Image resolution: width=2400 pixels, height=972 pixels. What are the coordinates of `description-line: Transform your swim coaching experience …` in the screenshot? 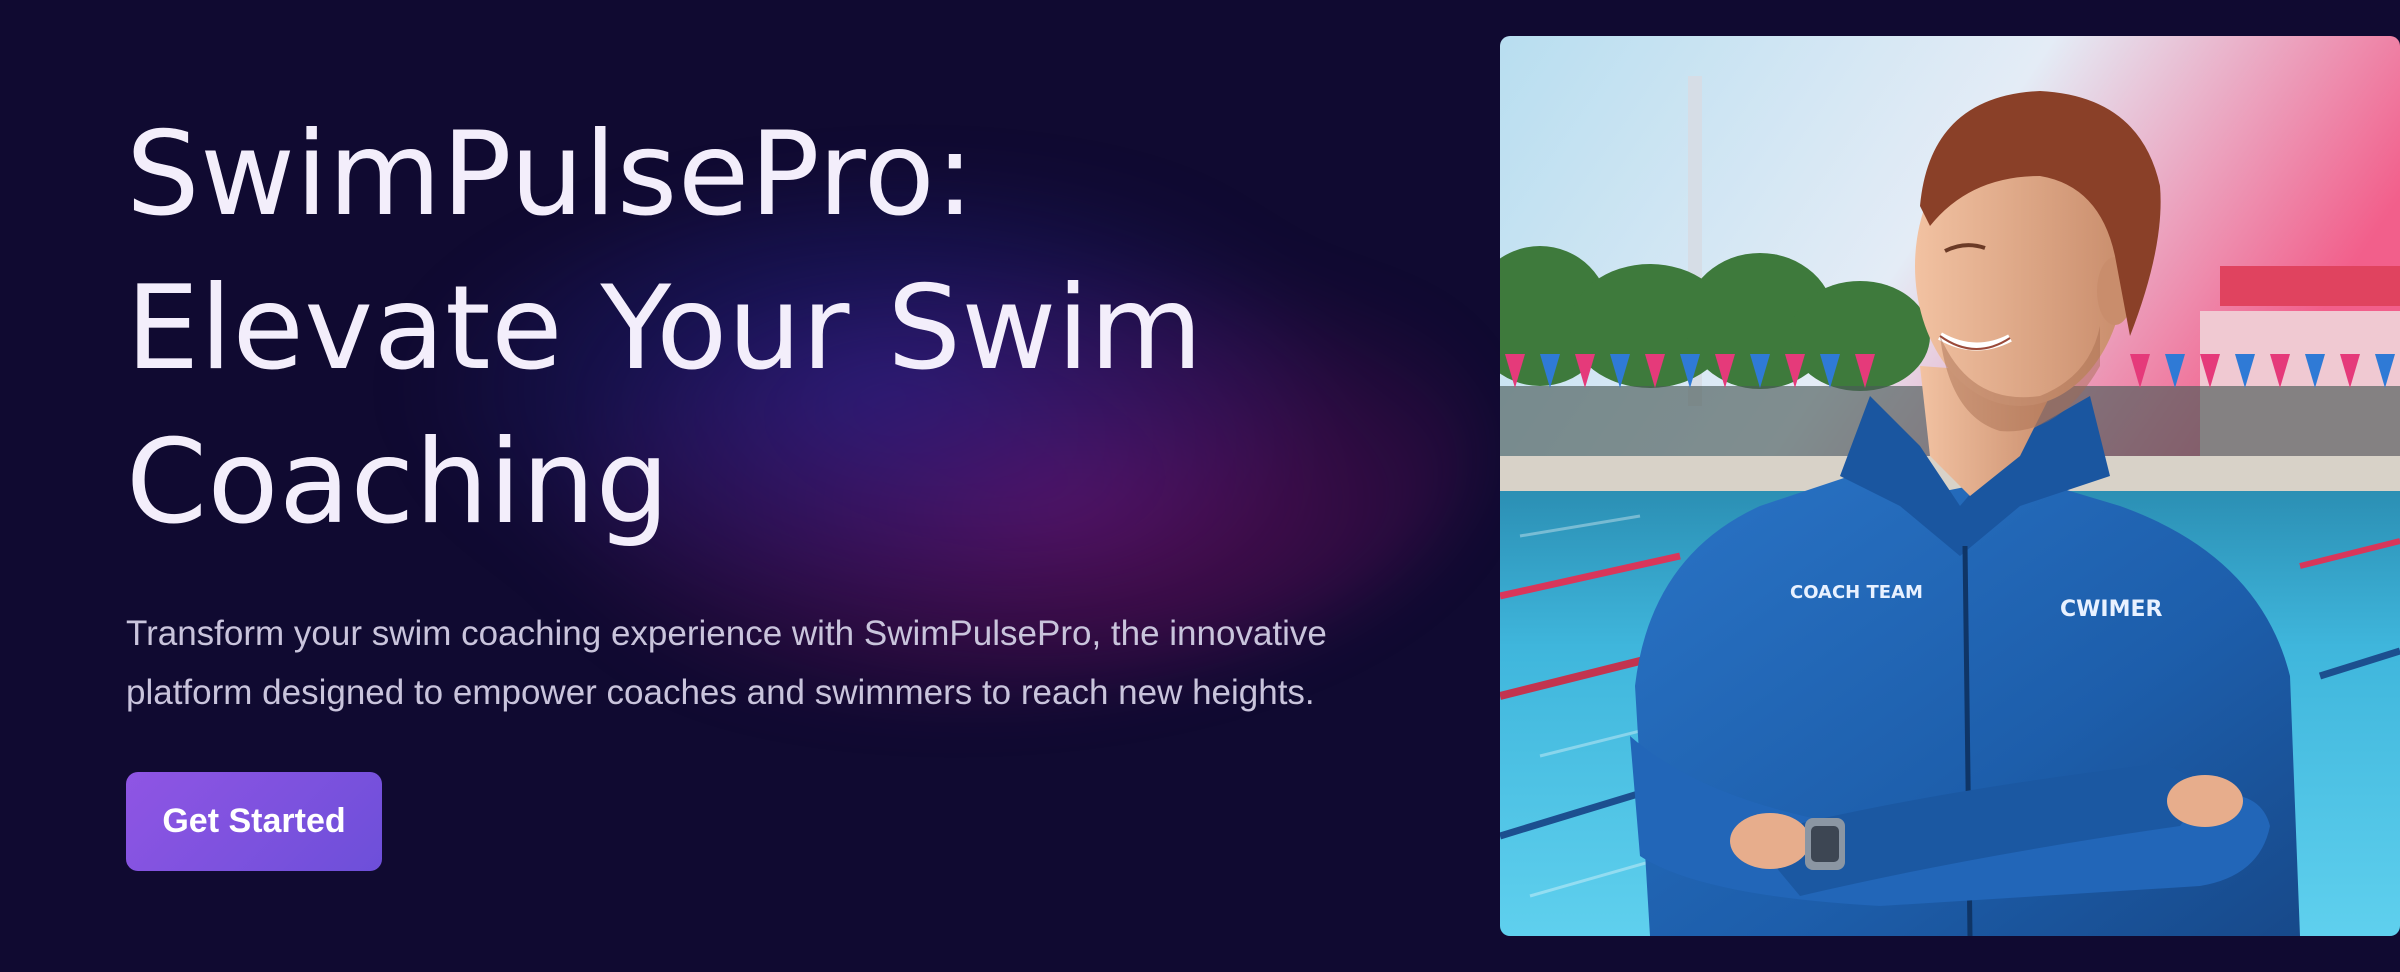 It's located at (726, 633).